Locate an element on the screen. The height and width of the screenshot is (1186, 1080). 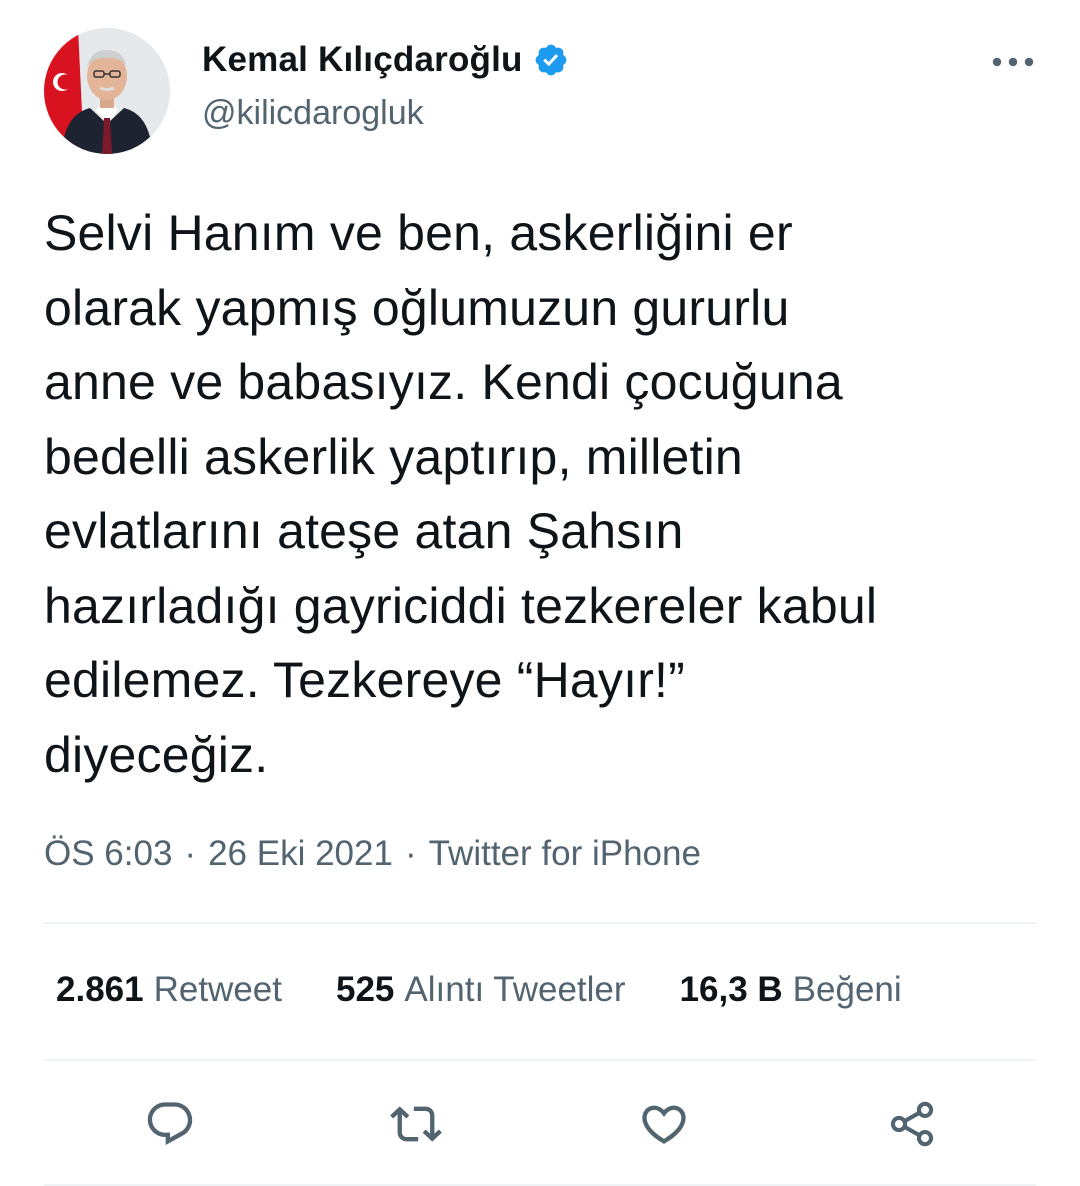
like-button is located at coordinates (664, 1124).